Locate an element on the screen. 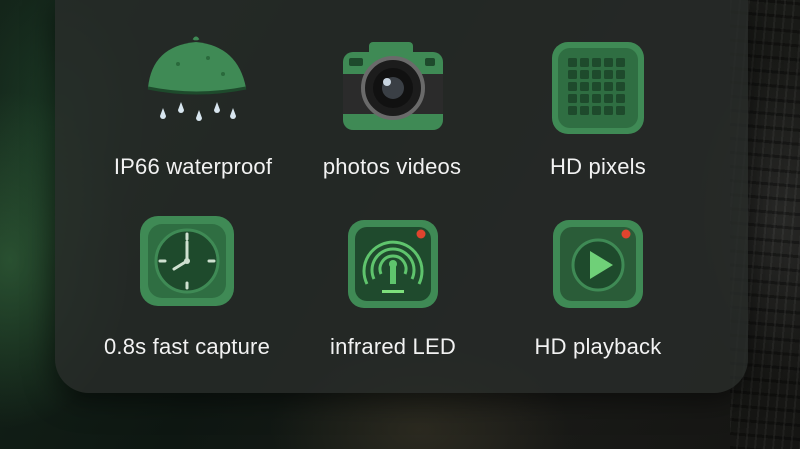 This screenshot has height=449, width=800. infrared-signal-icon is located at coordinates (393, 266).